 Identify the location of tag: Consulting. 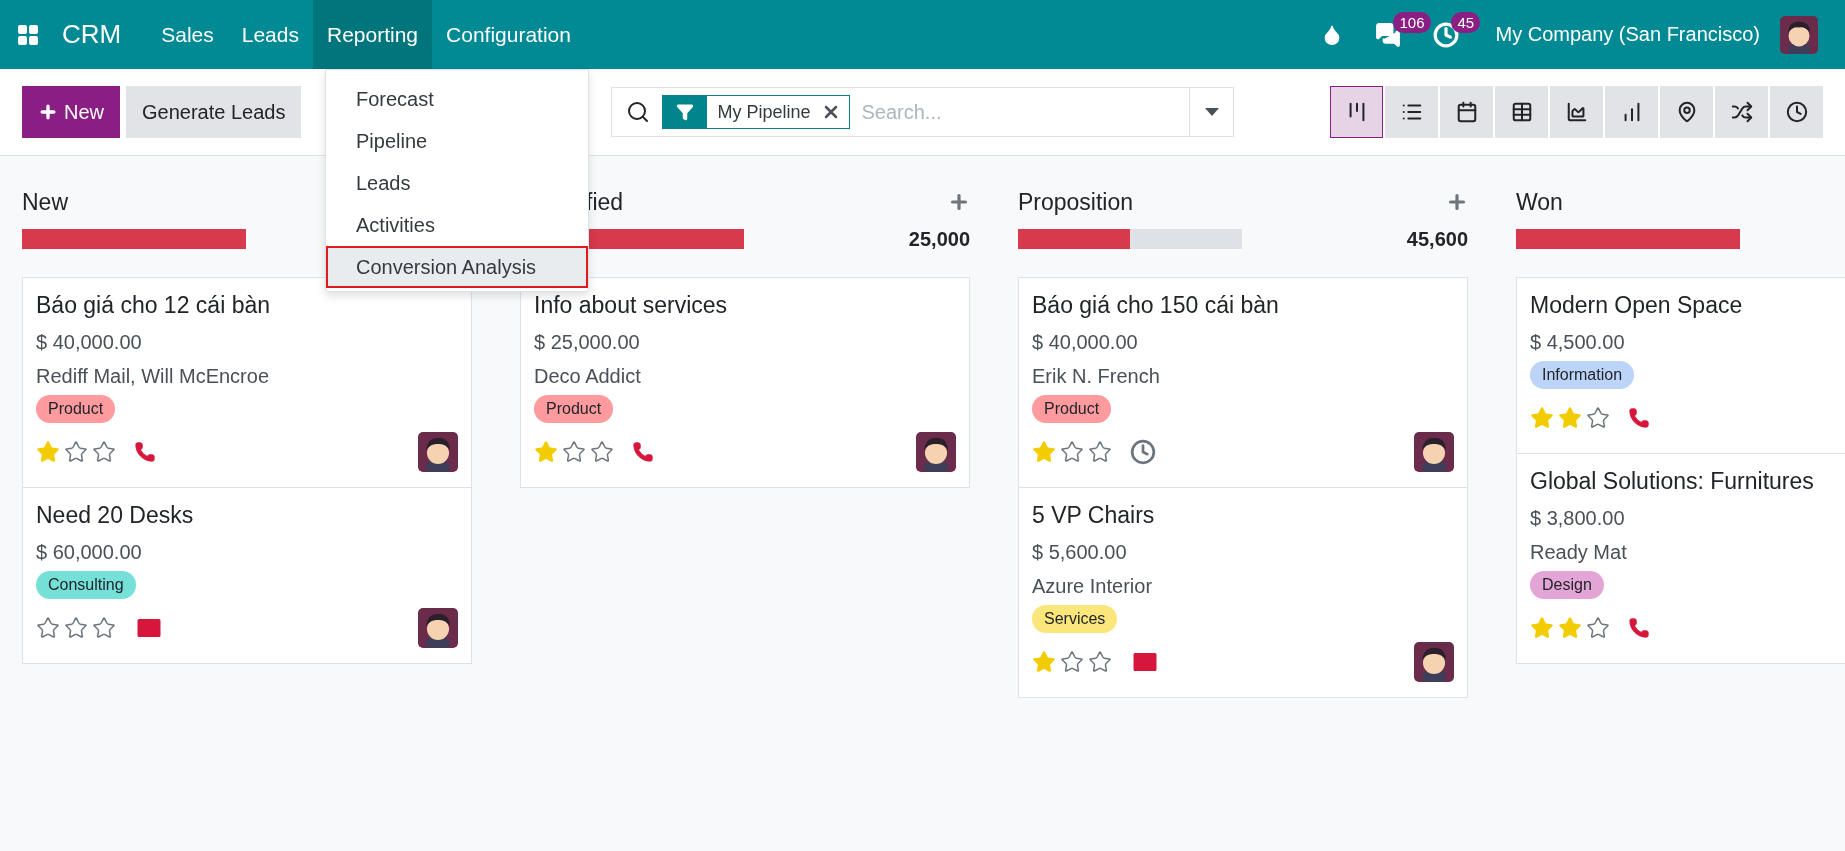
(86, 585).